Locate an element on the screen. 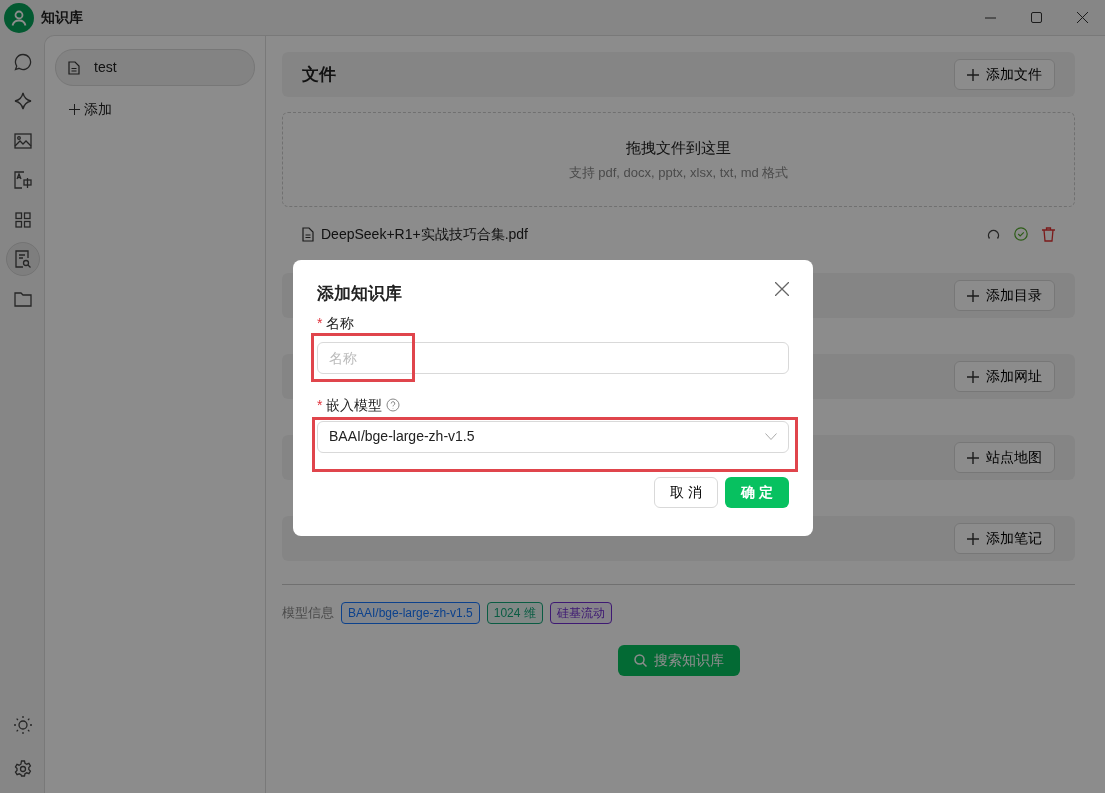  chat-icon is located at coordinates (22, 61).